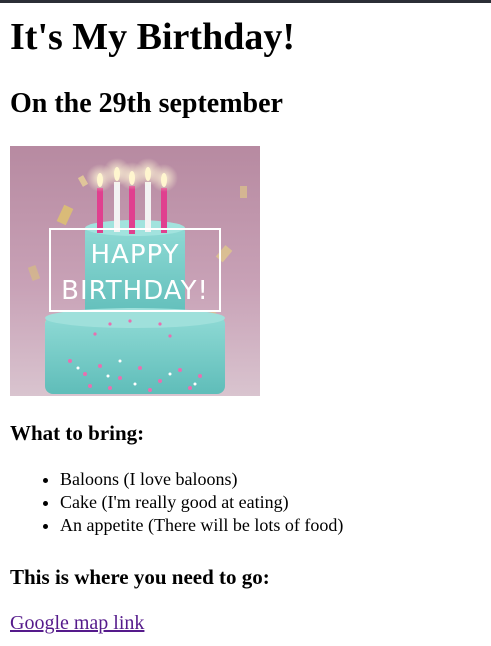 The image size is (491, 646). What do you see at coordinates (77, 433) in the screenshot?
I see `bring-heading: What to bring:` at bounding box center [77, 433].